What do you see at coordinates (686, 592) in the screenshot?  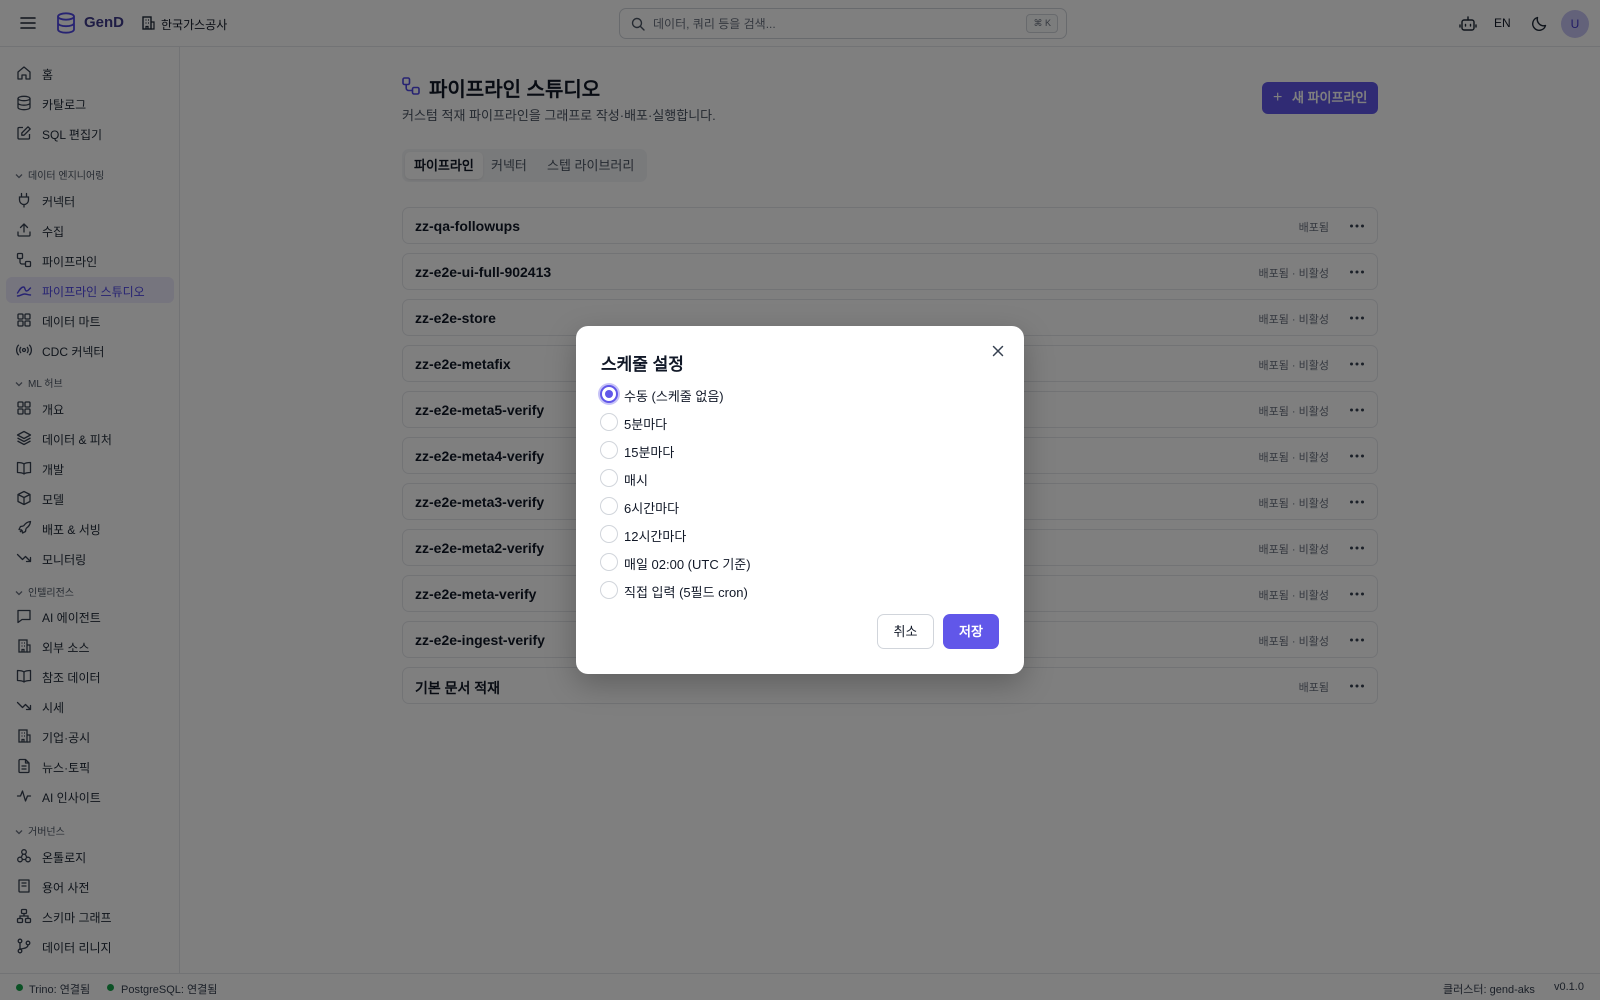 I see `schedule-option-label: 직접 입력 (5필드 cron)` at bounding box center [686, 592].